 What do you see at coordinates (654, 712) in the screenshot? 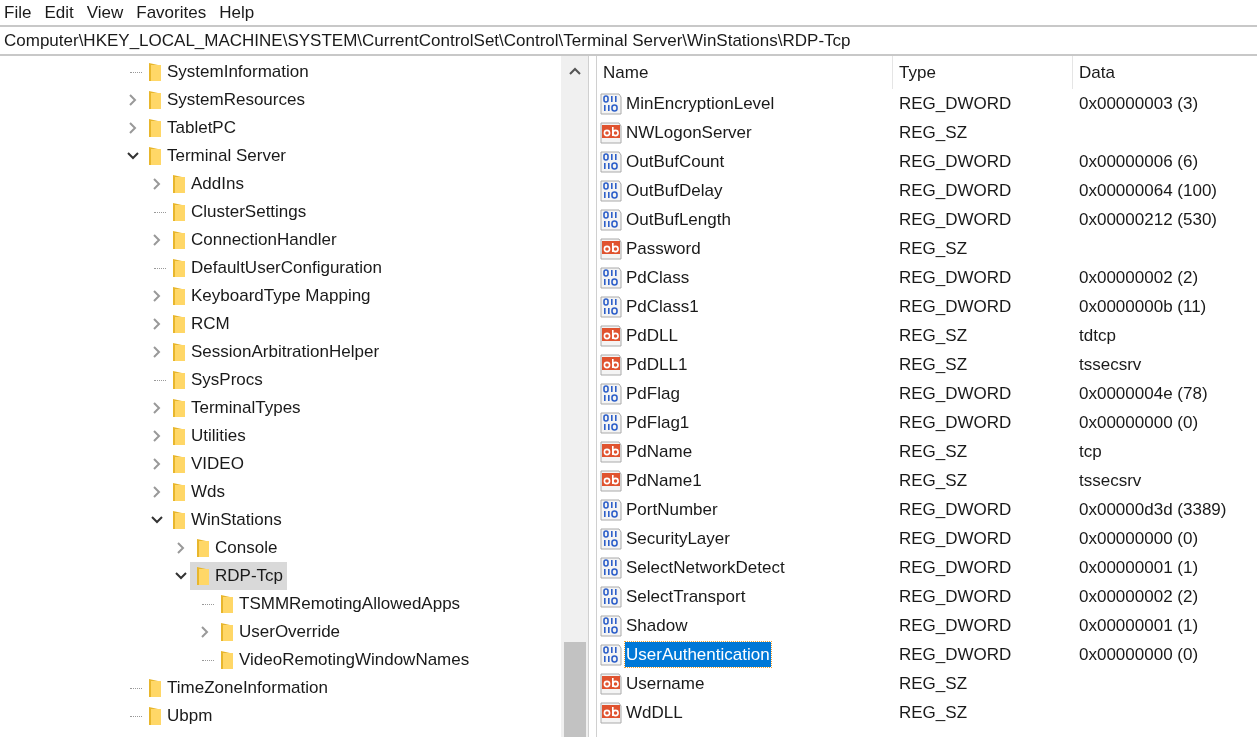
I see `value-name: WdDLL` at bounding box center [654, 712].